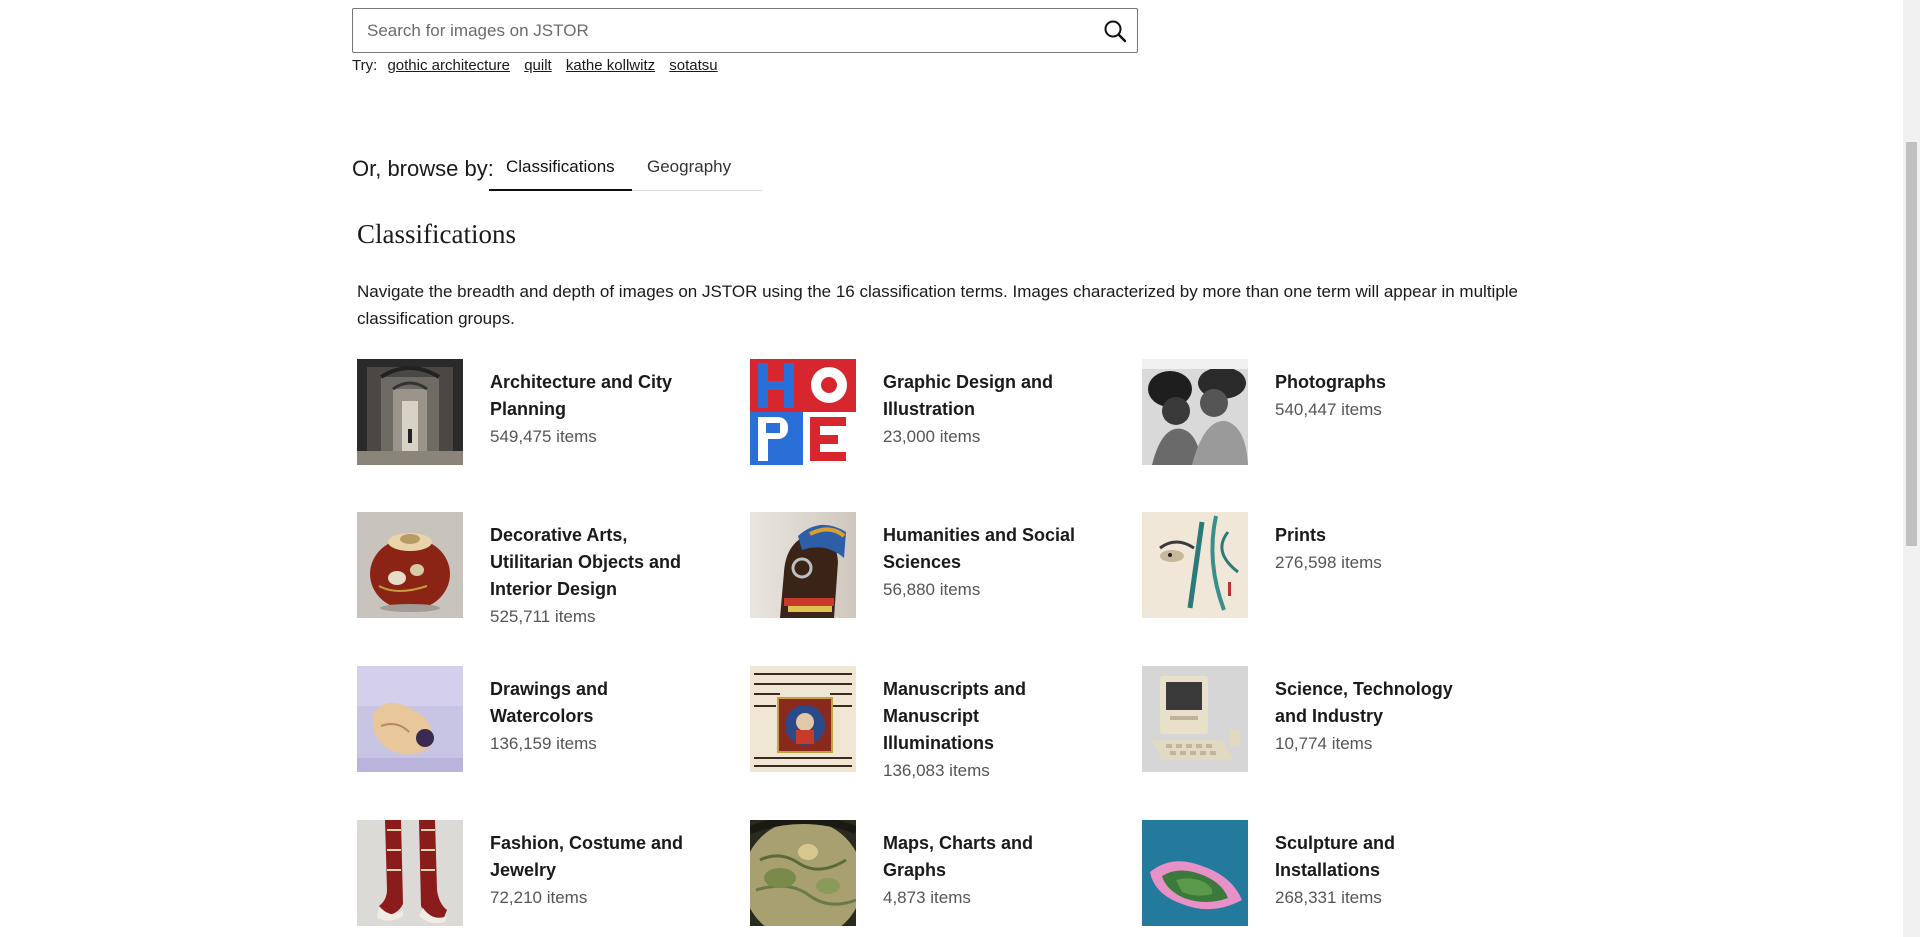  I want to click on classification-title: Maps, Charts and Graphs, so click(958, 856).